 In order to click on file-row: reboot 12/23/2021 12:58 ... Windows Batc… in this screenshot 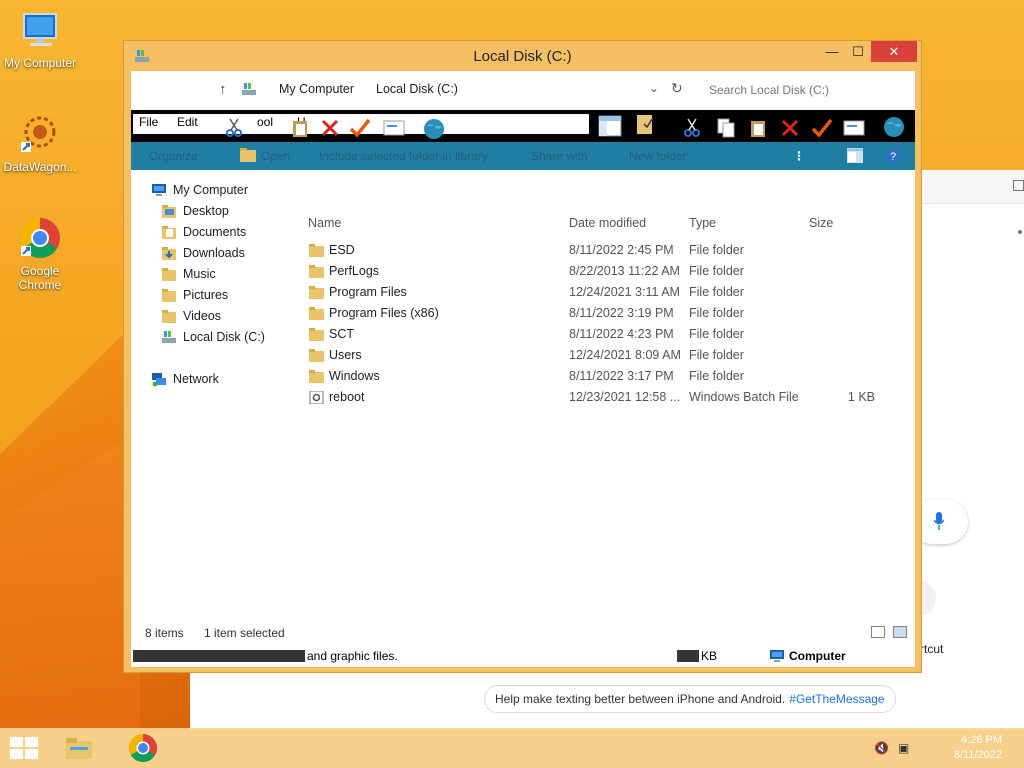, I will do `click(601, 398)`.